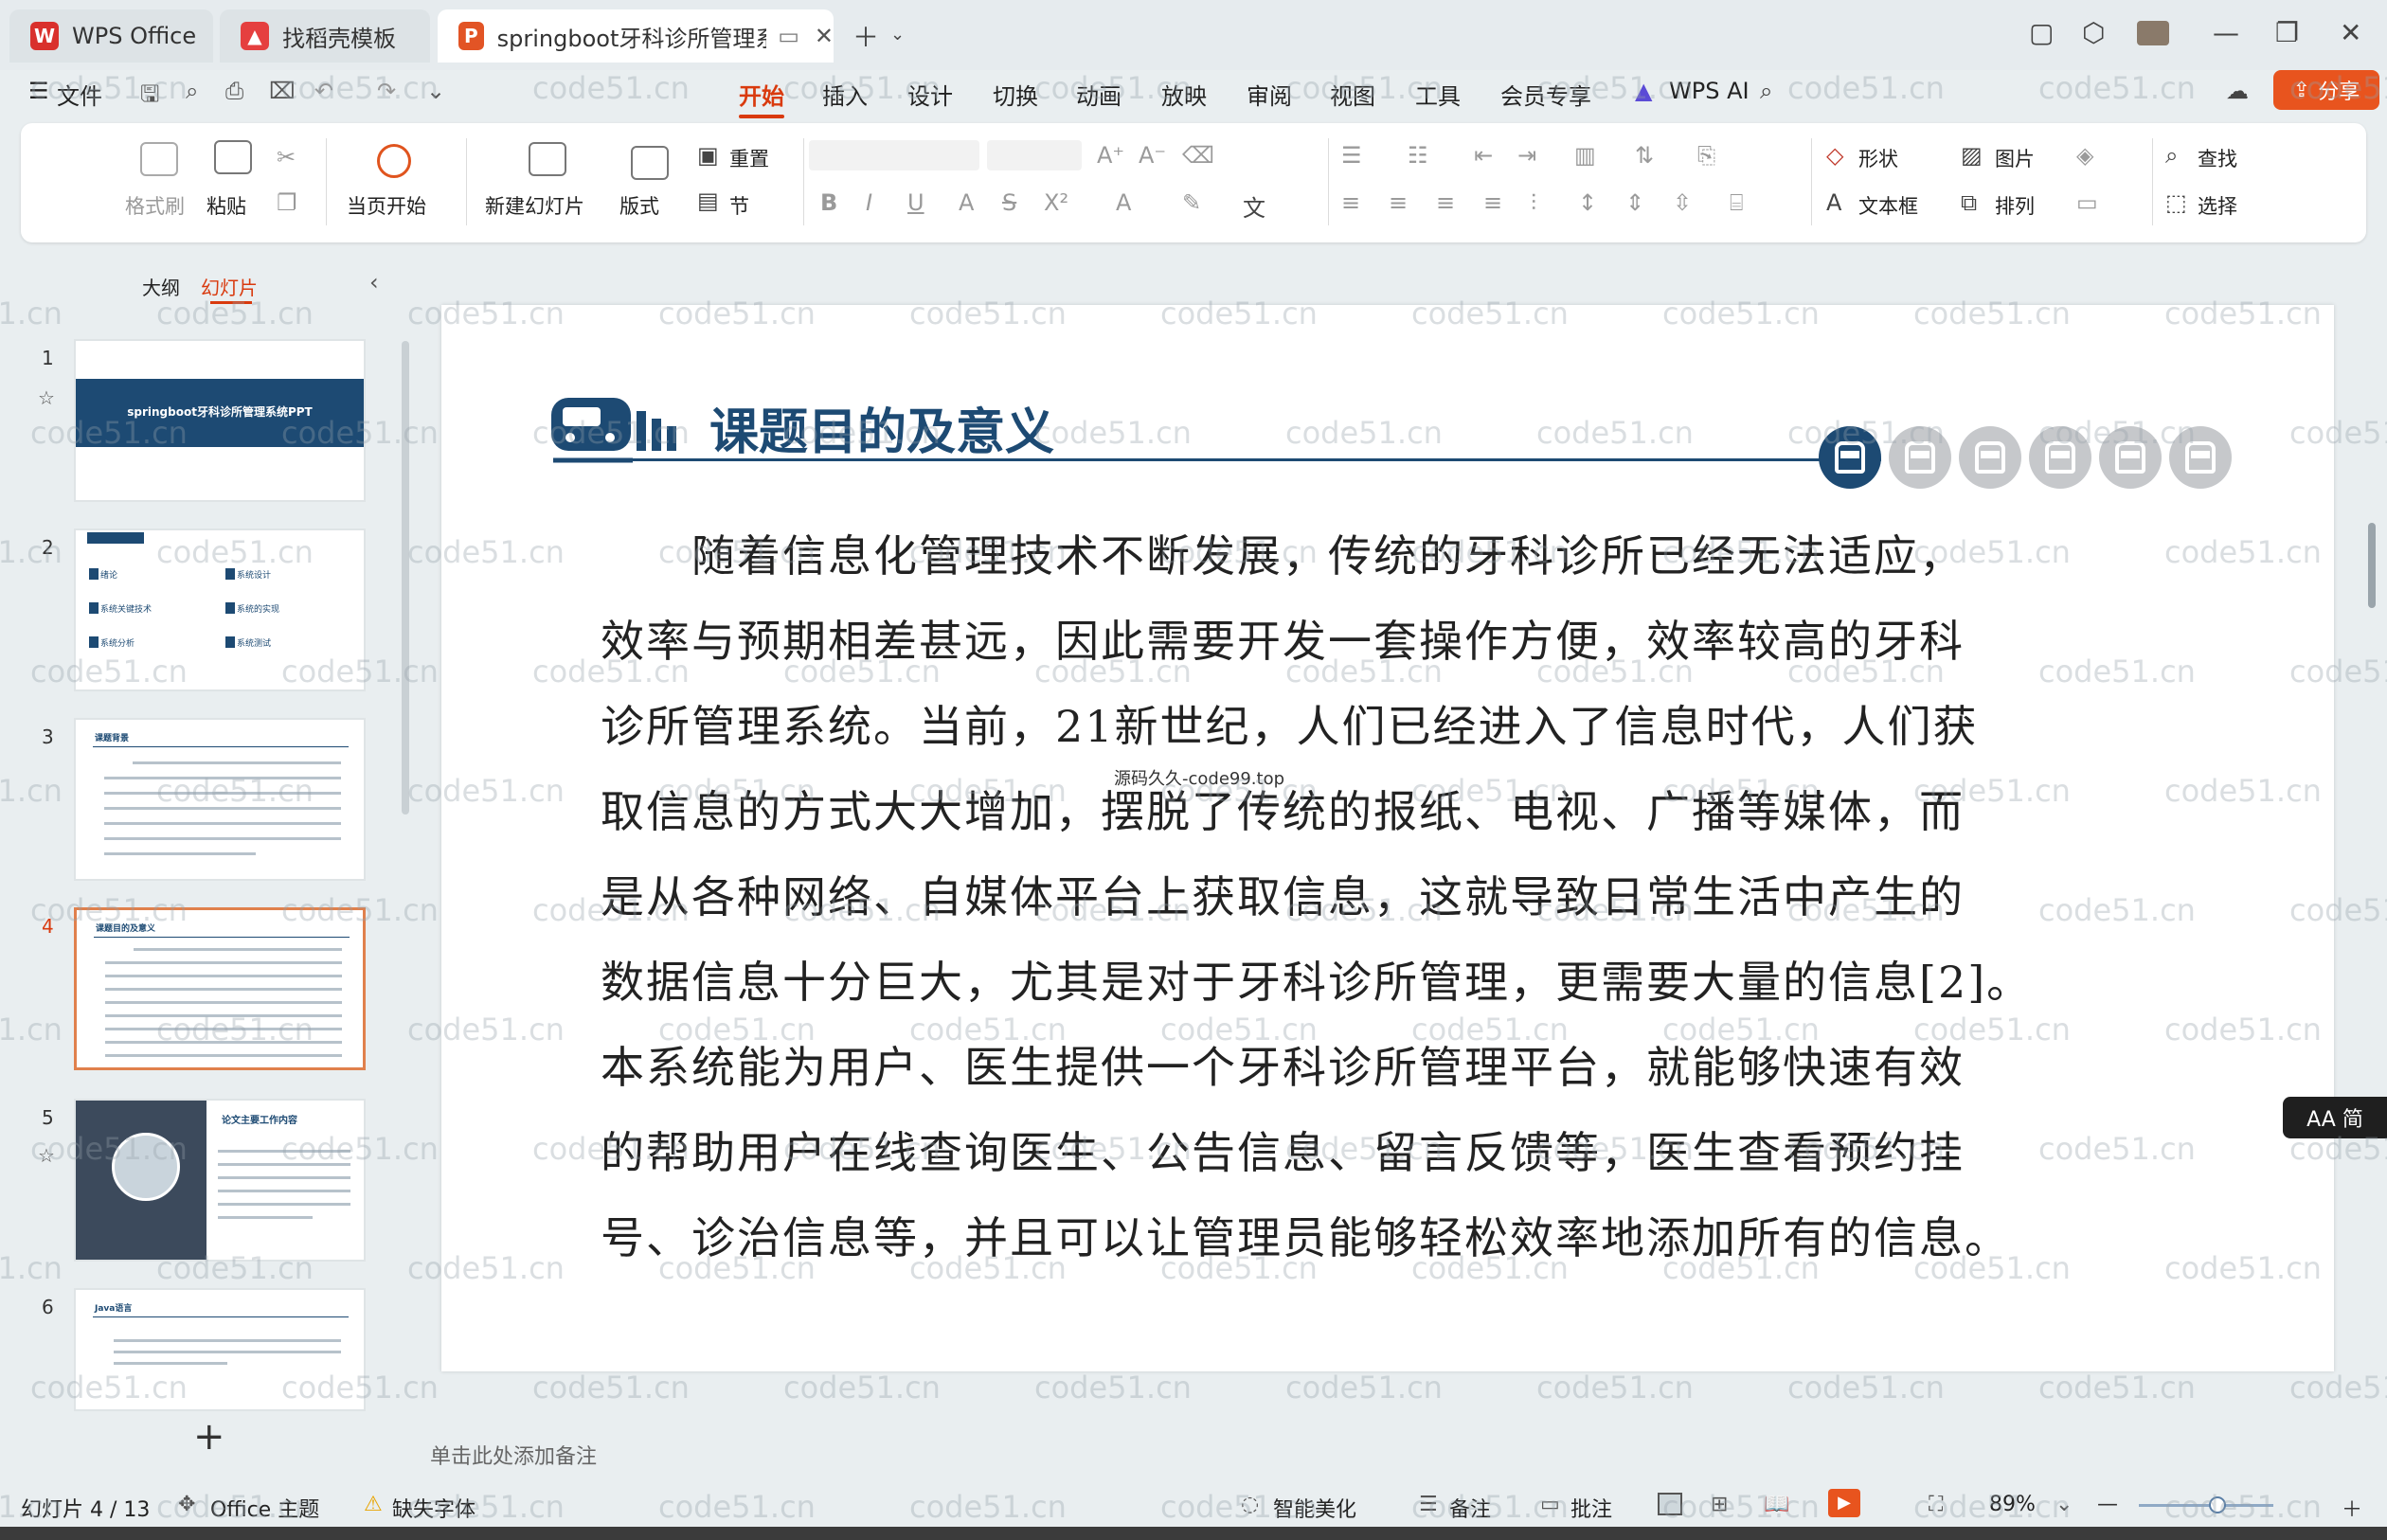  What do you see at coordinates (1776, 1504) in the screenshot?
I see `reading-view-icon: 📖` at bounding box center [1776, 1504].